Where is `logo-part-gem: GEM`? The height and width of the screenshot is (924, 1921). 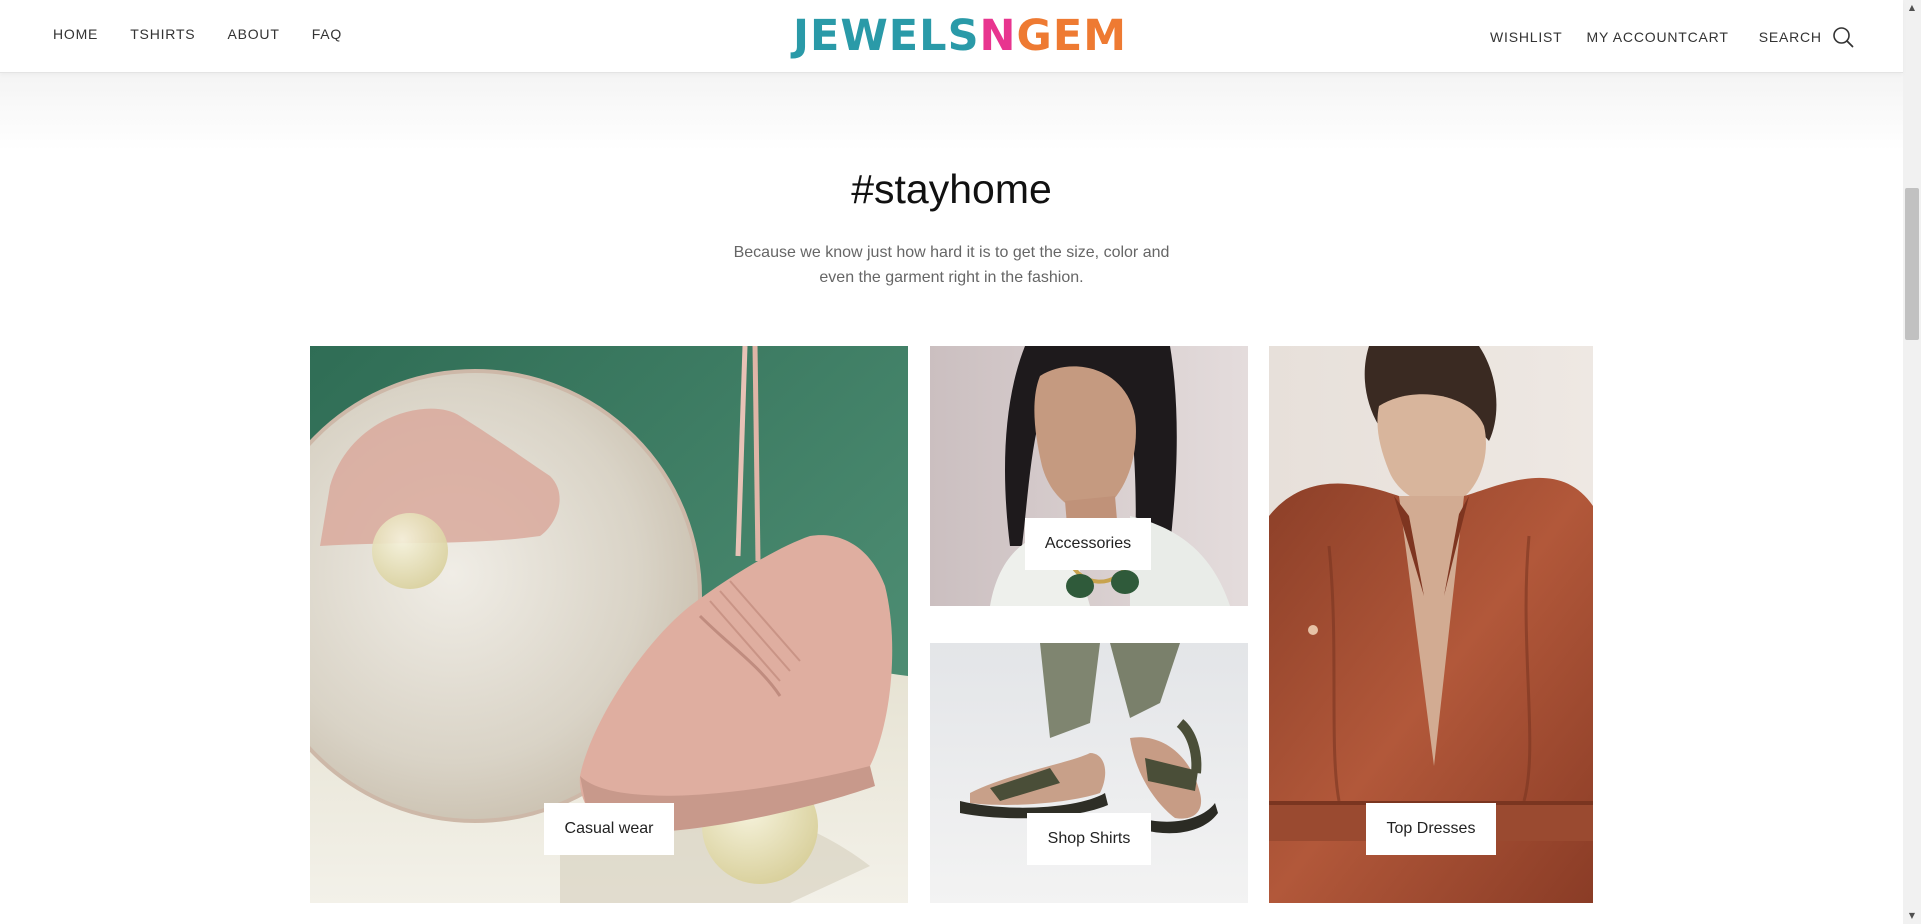 logo-part-gem: GEM is located at coordinates (1072, 36).